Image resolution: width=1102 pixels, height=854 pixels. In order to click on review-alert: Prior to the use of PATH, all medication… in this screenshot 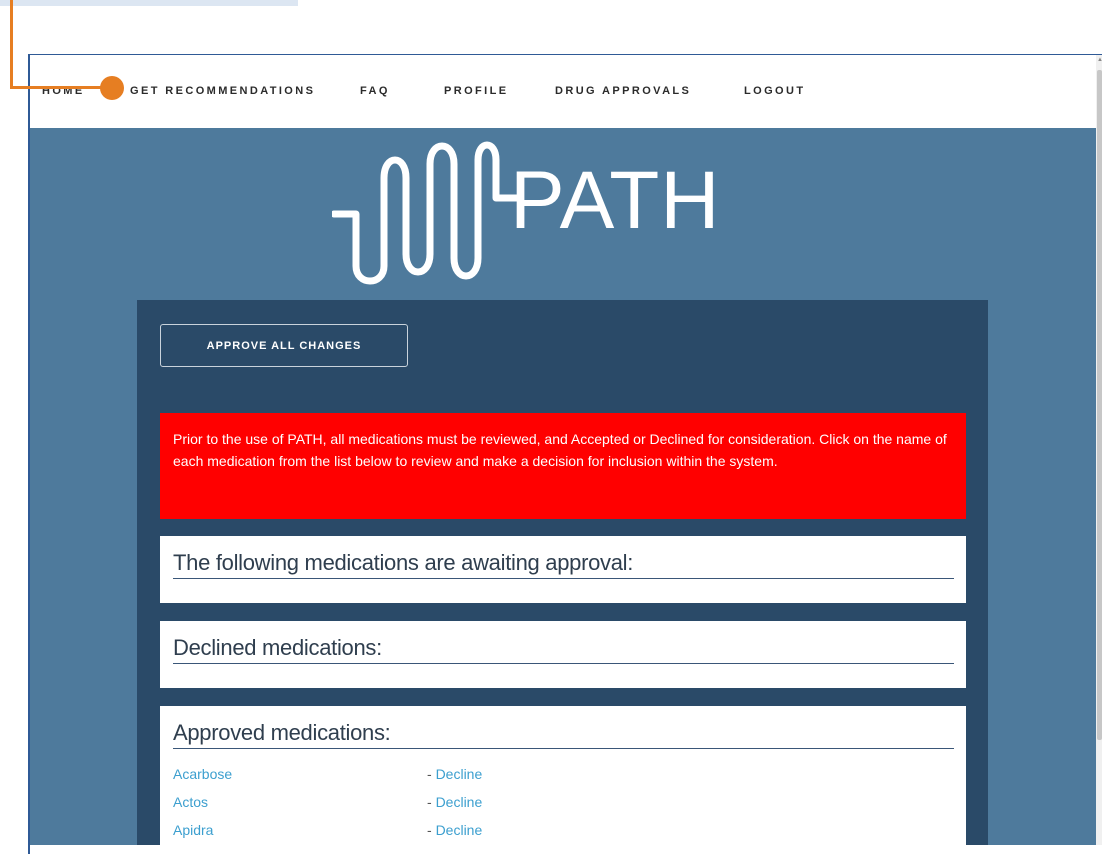, I will do `click(563, 466)`.